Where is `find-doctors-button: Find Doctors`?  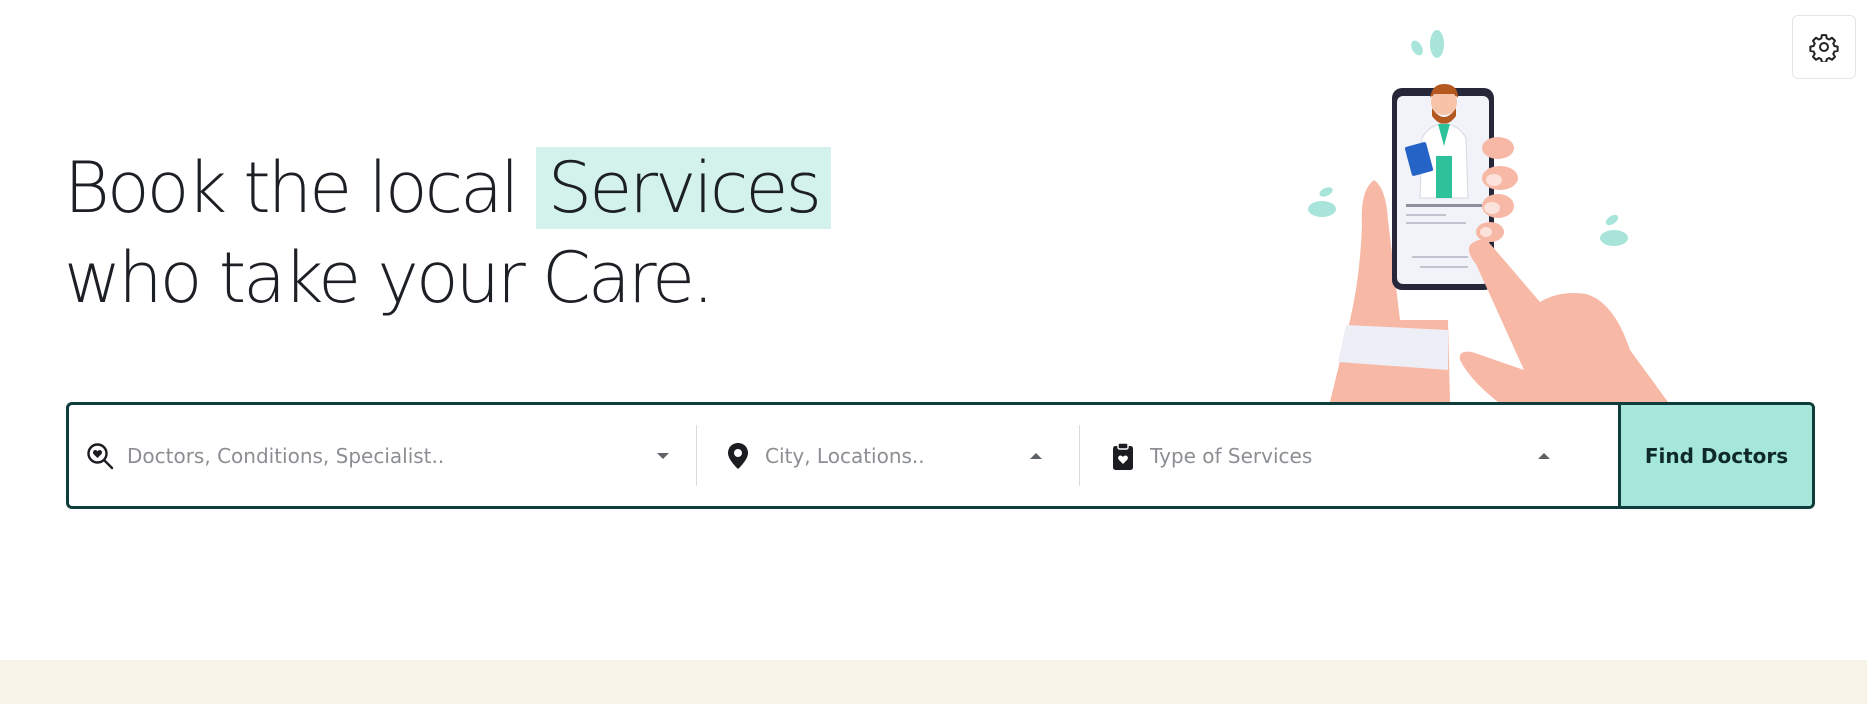 find-doctors-button: Find Doctors is located at coordinates (1715, 455).